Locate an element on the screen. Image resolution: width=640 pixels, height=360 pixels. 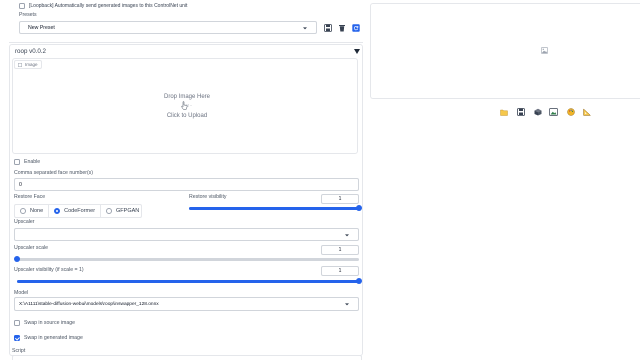
restore-face-radio-group: None CodeFormer GFPGAN is located at coordinates (78, 211).